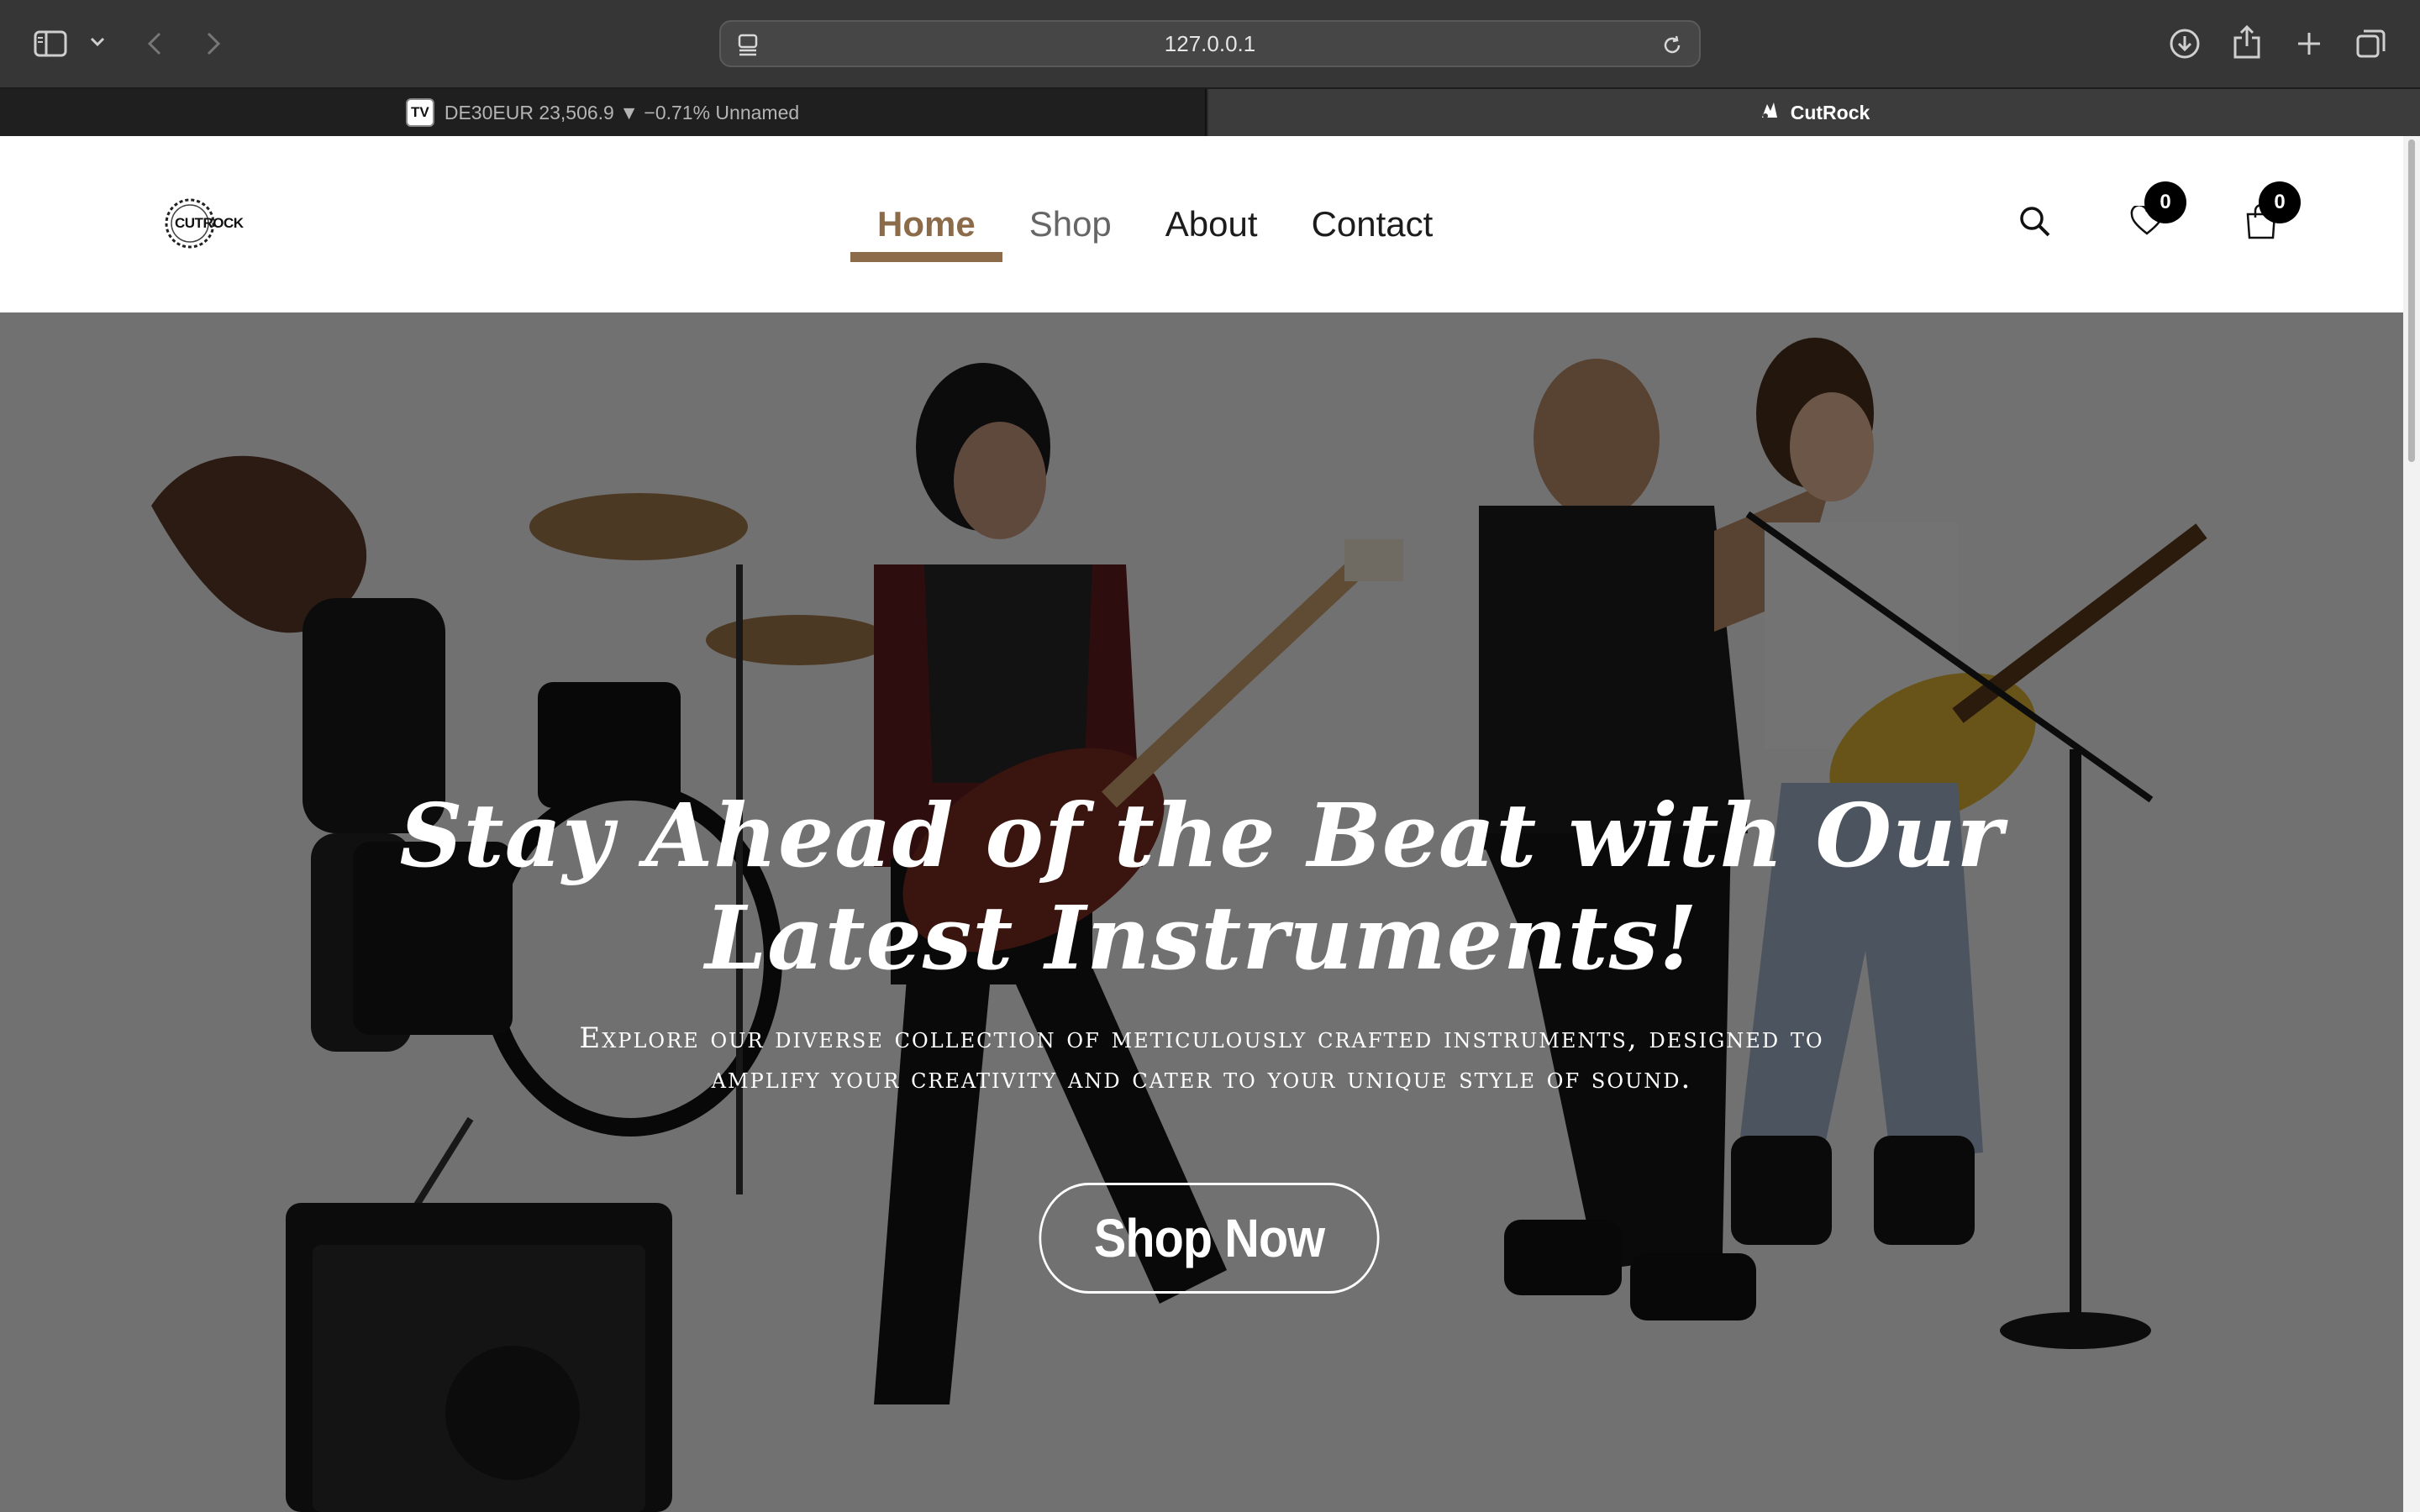 The image size is (2420, 1512). I want to click on tab-overview-icon, so click(2371, 43).